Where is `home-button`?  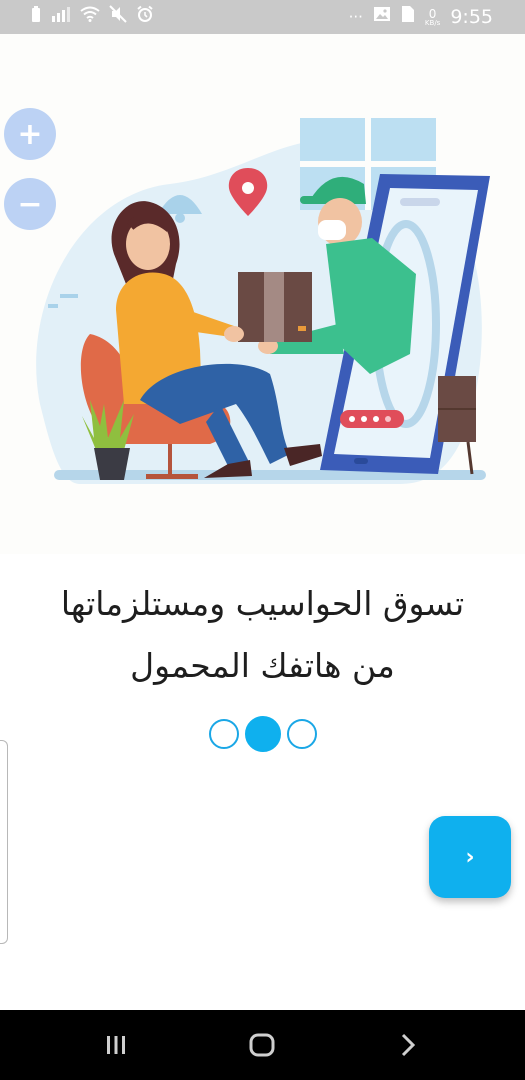 home-button is located at coordinates (262, 1045).